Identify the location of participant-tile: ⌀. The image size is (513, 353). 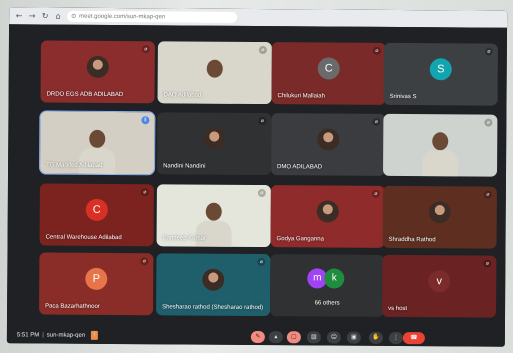
(440, 145).